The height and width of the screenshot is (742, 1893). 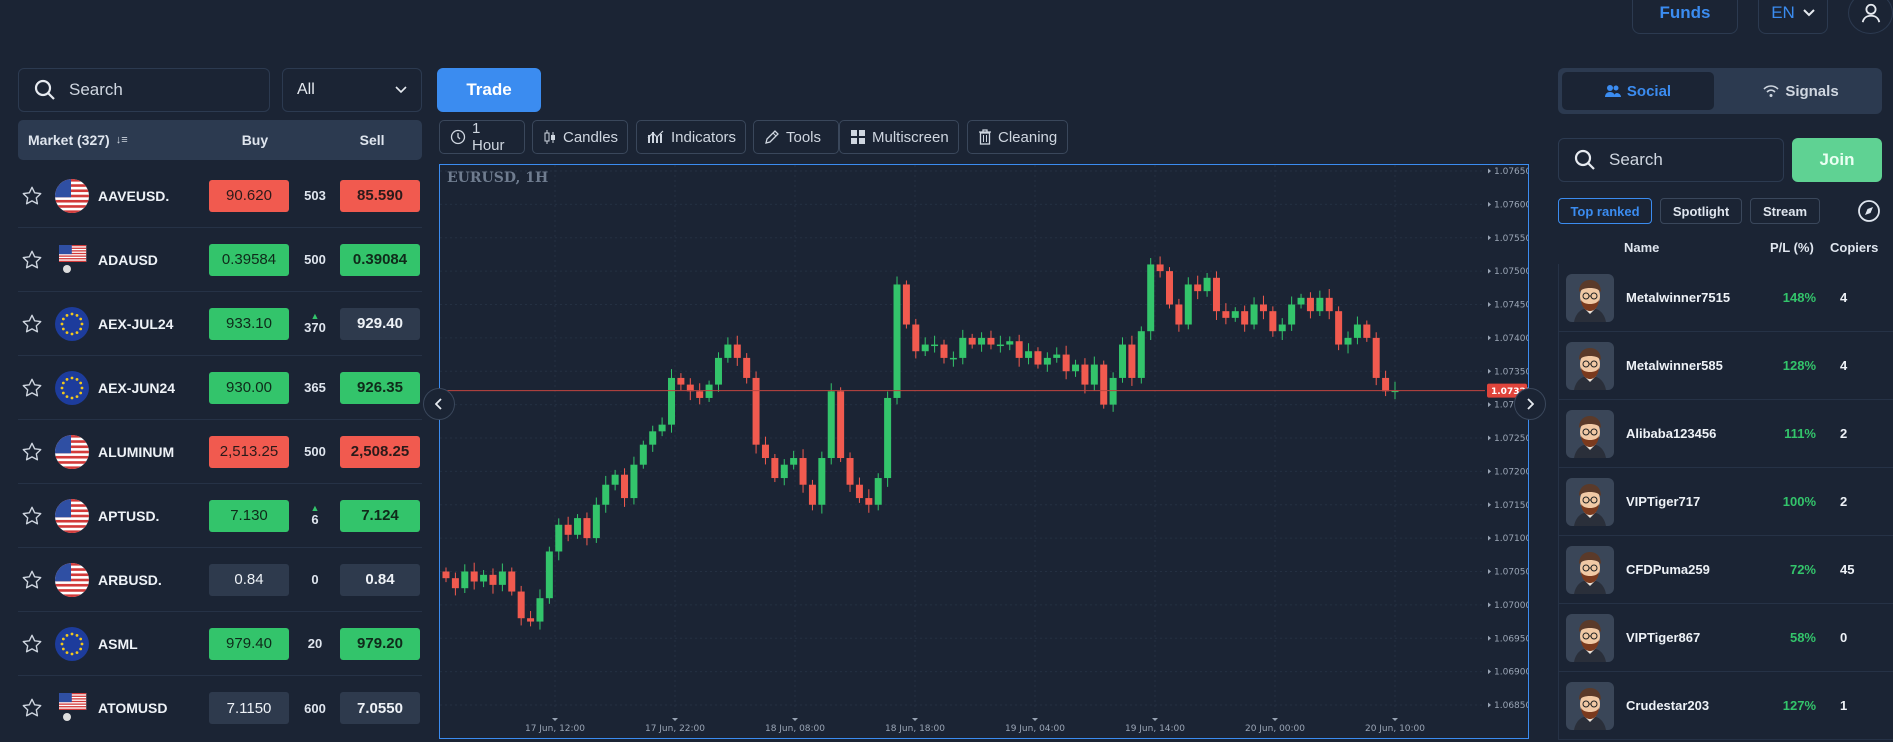 I want to click on filter-top-ranked: Top ranked, so click(x=1605, y=211).